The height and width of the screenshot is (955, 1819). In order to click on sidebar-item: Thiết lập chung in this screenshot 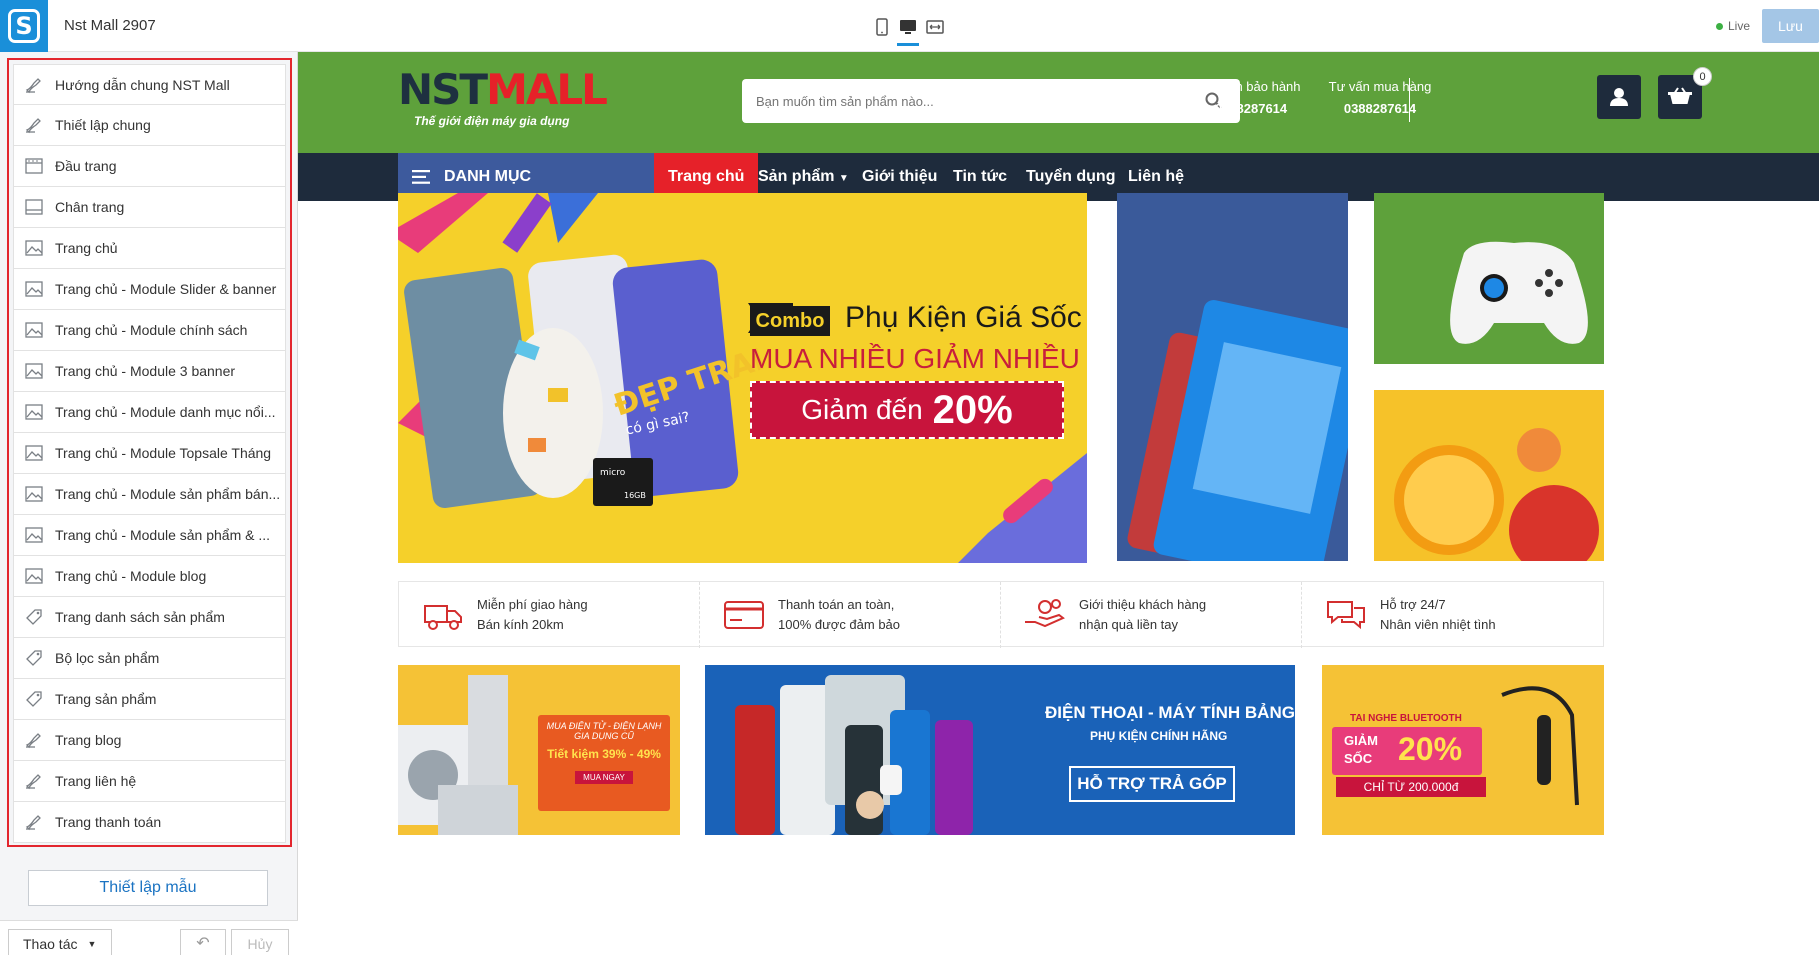, I will do `click(149, 125)`.